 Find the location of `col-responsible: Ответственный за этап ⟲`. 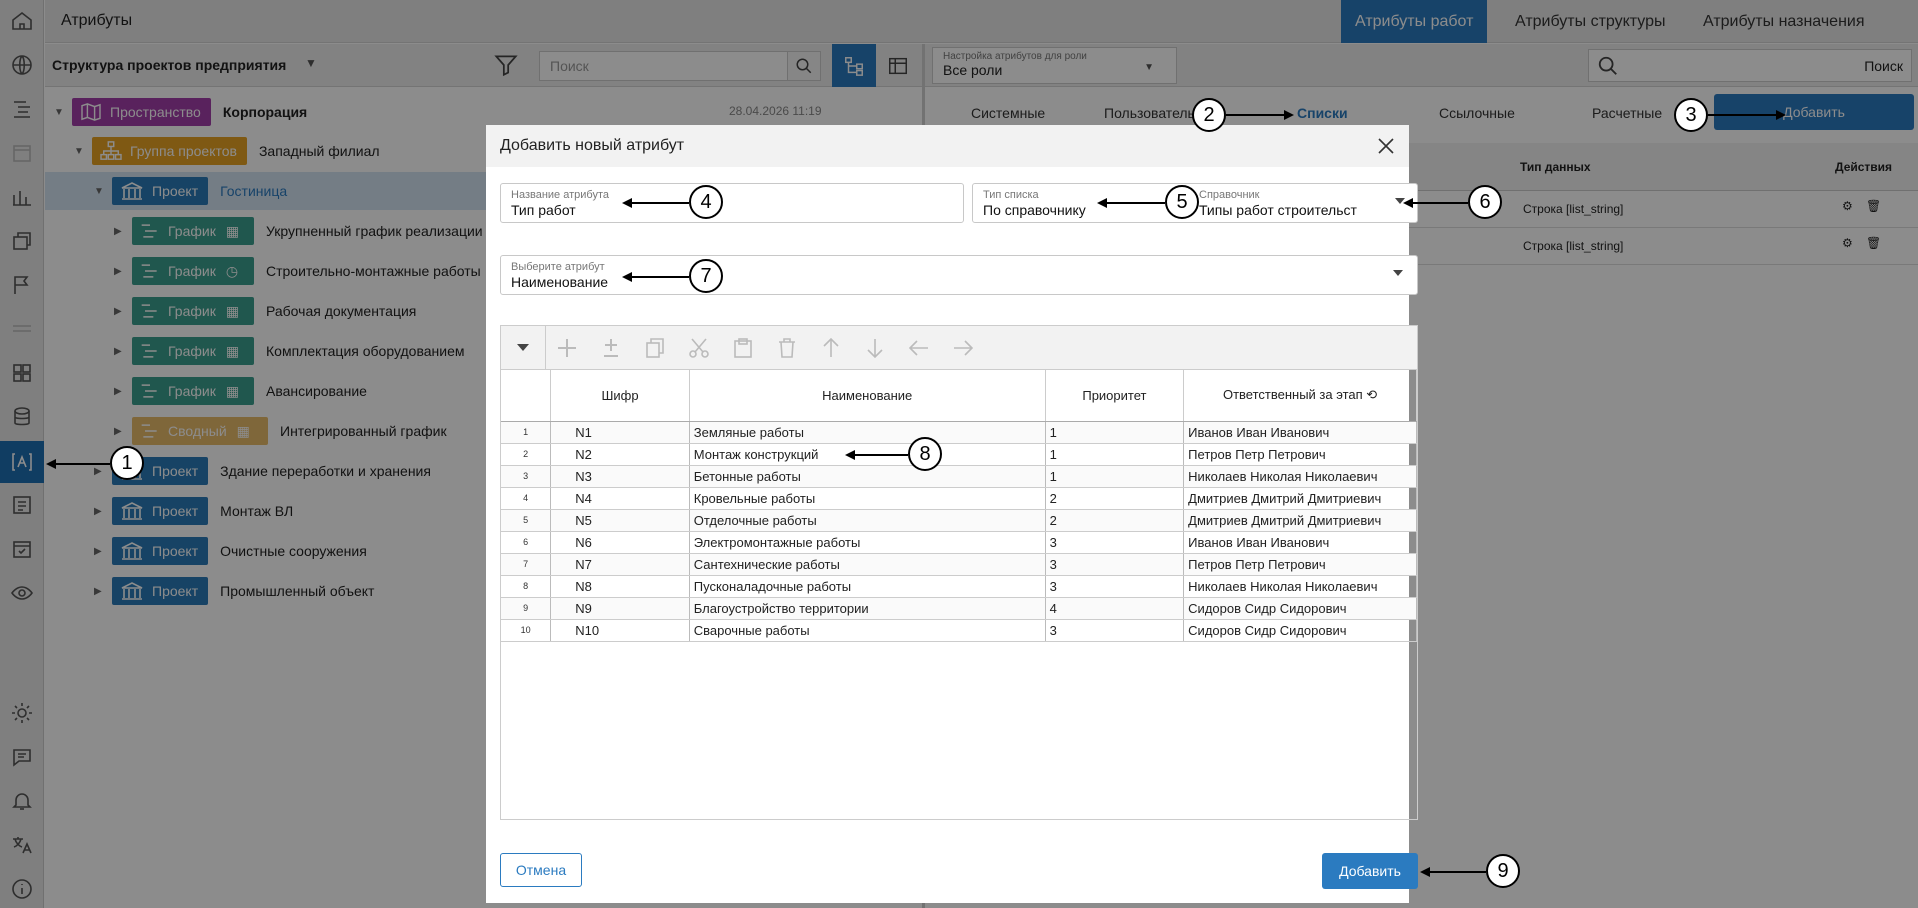

col-responsible: Ответственный за этап ⟲ is located at coordinates (1300, 396).